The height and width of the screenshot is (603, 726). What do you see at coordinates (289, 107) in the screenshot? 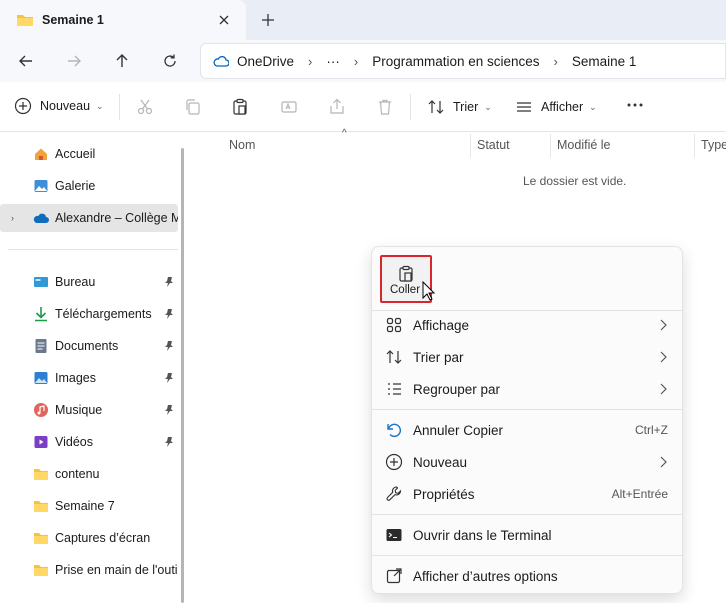
I see `rename-icon` at bounding box center [289, 107].